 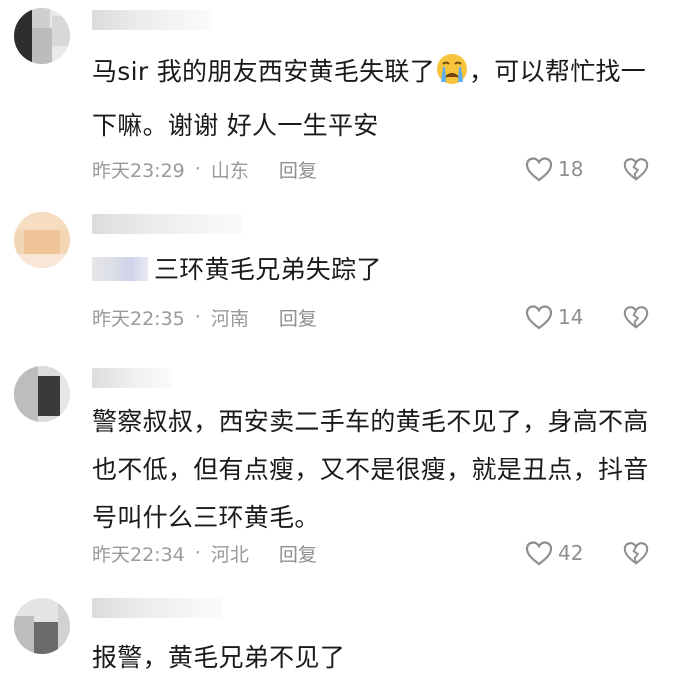 I want to click on comment-meta: 昨天23:29 · 山东 回复, so click(x=204, y=169).